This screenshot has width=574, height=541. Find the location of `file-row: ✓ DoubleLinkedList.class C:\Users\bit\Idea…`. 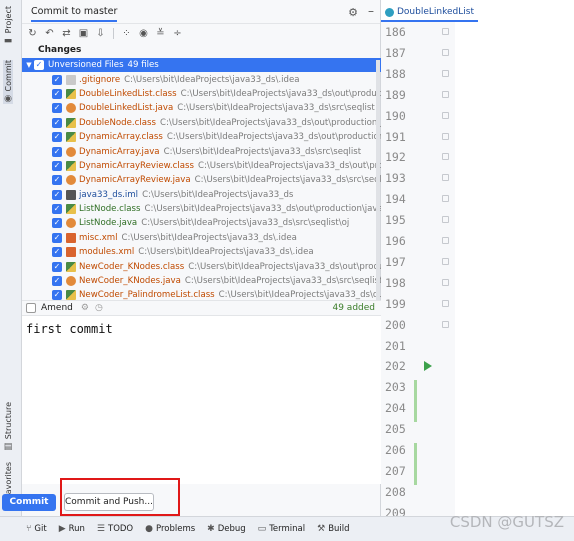

file-row: ✓ DoubleLinkedList.class C:\Users\bit\Idea… is located at coordinates (201, 94).